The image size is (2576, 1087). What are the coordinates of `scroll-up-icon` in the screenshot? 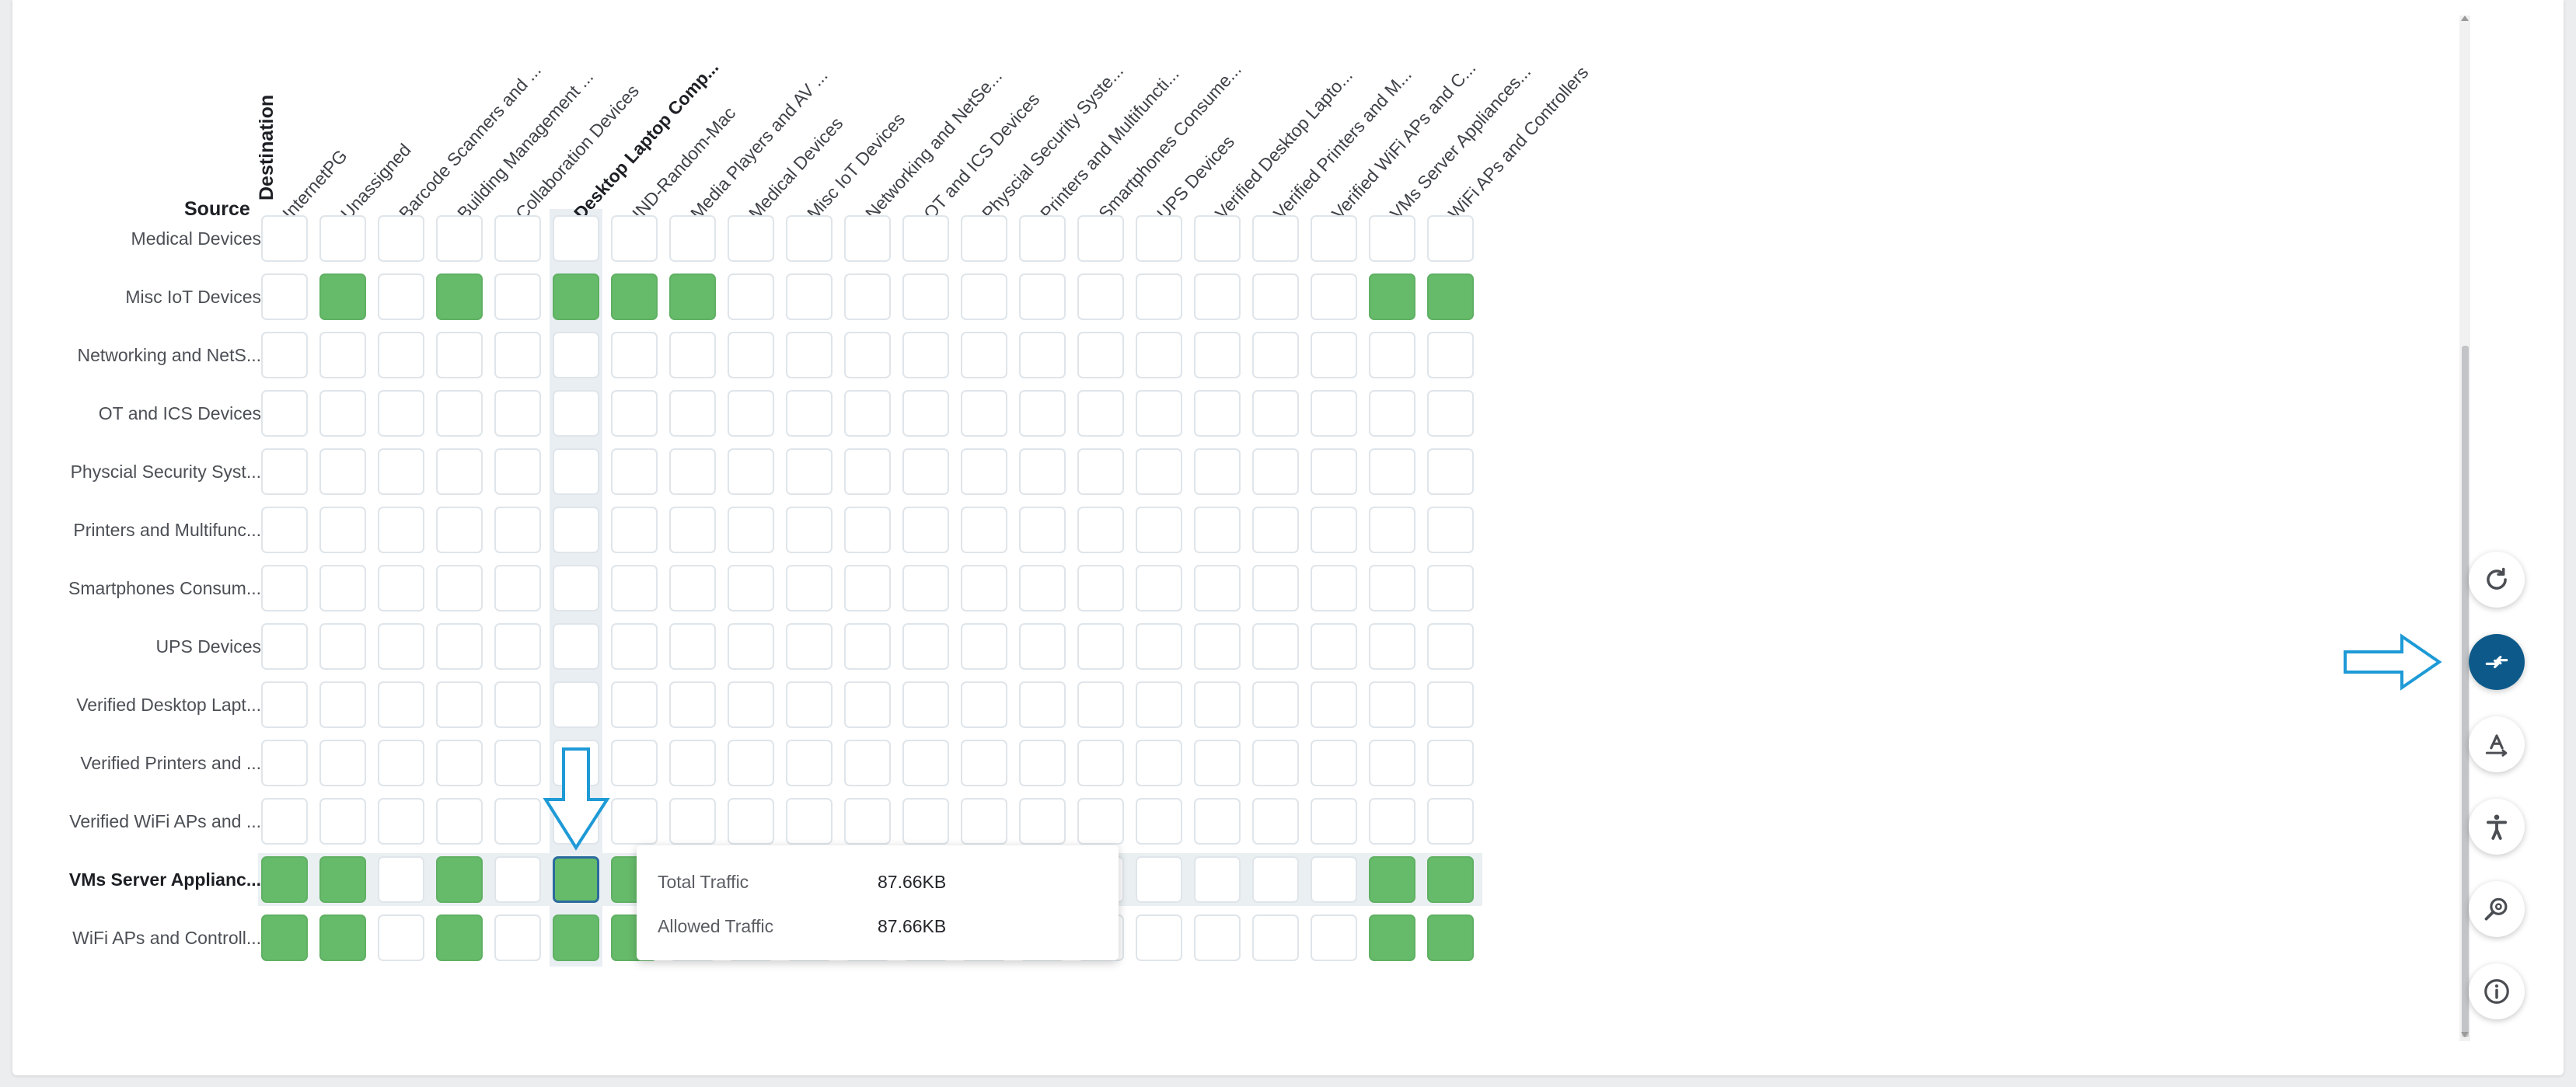 It's located at (2465, 18).